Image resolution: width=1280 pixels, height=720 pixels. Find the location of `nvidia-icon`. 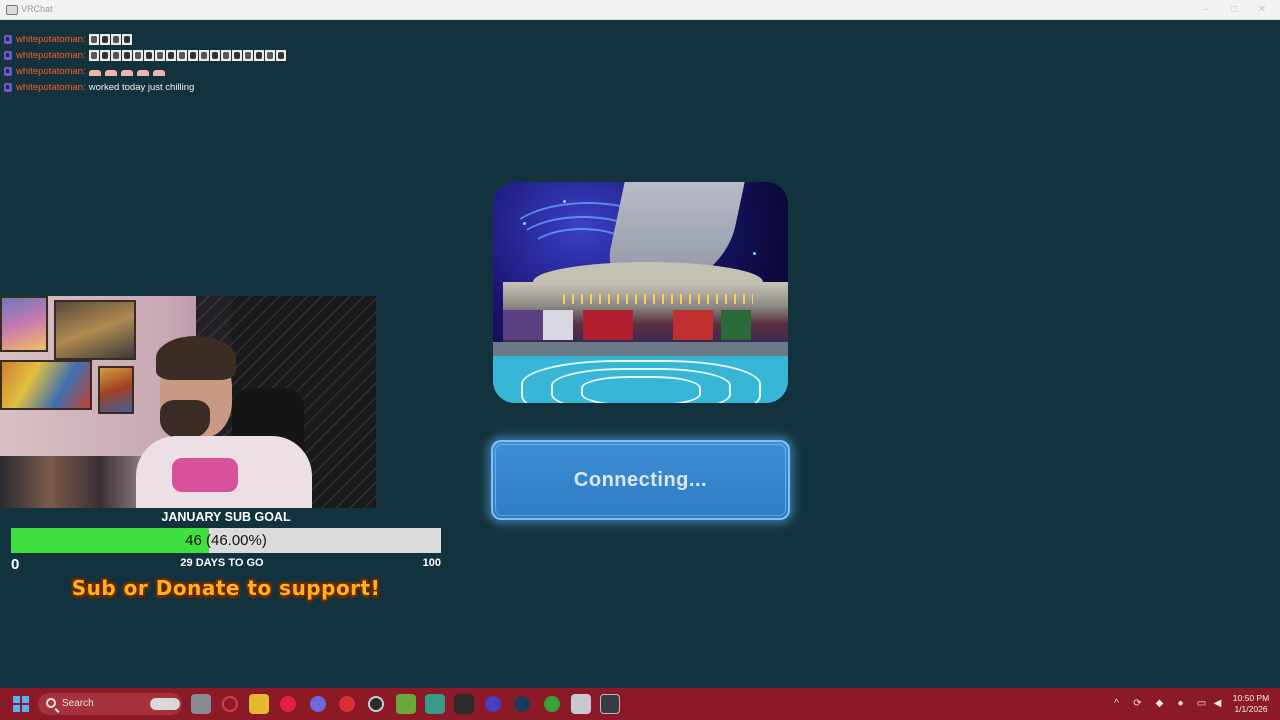

nvidia-icon is located at coordinates (406, 704).